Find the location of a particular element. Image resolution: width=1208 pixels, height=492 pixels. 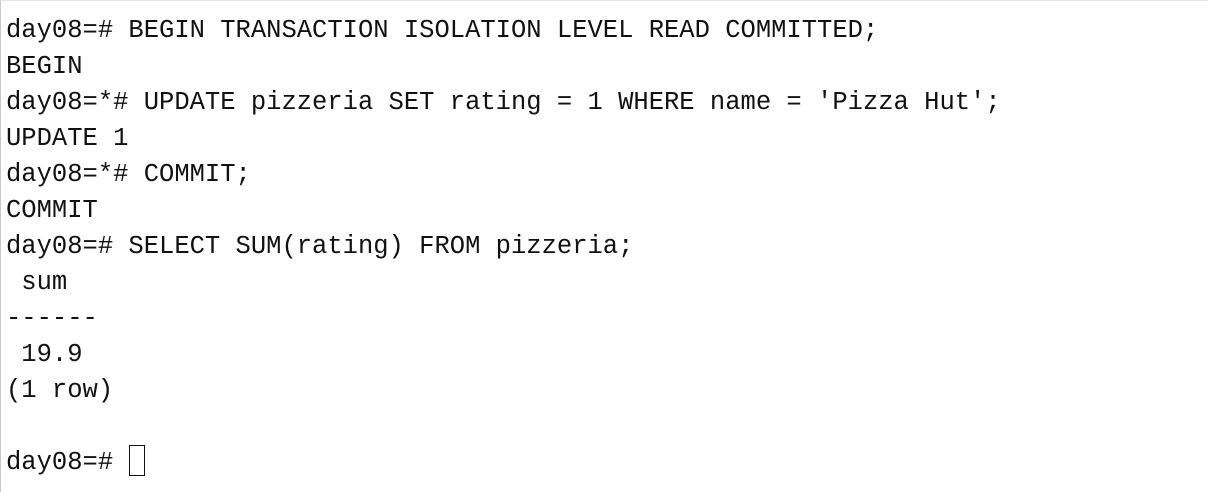

terminal-line-begin-output: BEGIN is located at coordinates (44, 66).